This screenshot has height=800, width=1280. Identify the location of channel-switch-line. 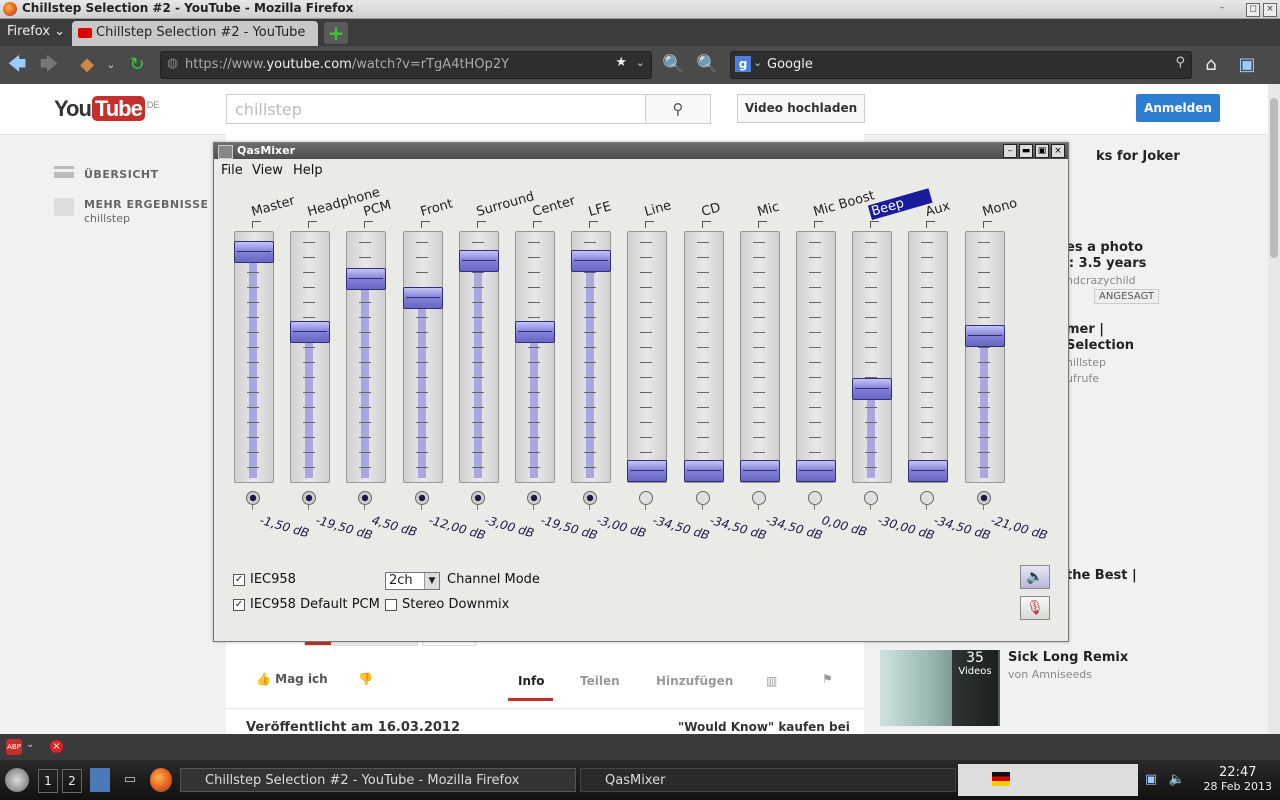
(646, 500).